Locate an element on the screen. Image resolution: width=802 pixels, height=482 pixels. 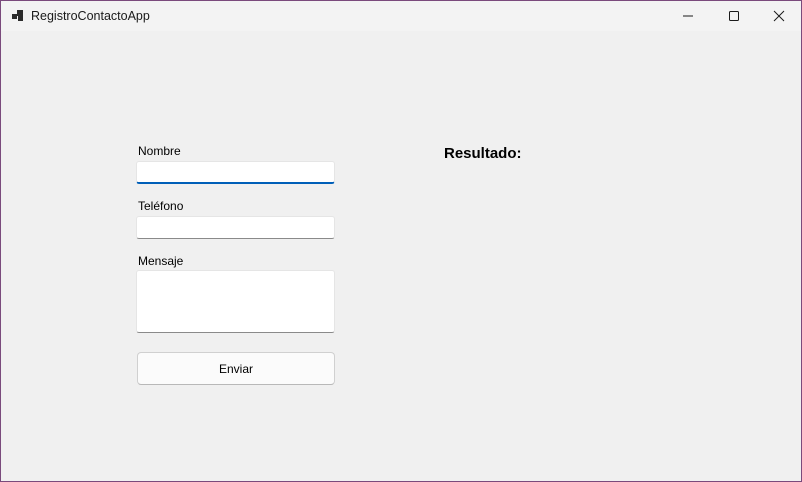
maximize-button is located at coordinates (734, 16).